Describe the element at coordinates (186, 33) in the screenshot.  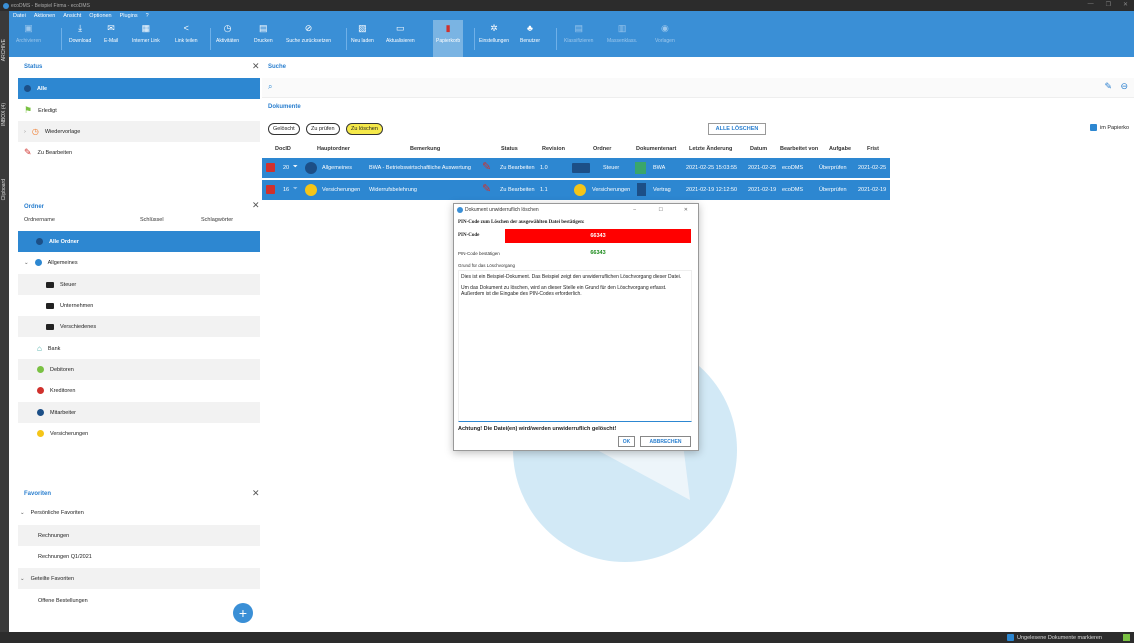
I see `share-link-button: < Link teilen` at that location.